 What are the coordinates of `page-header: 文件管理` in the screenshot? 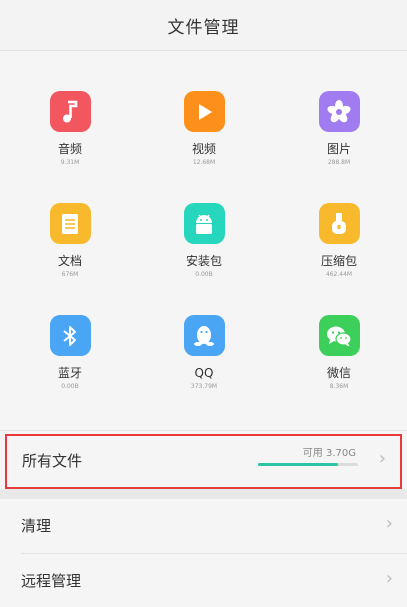 It's located at (203, 25).